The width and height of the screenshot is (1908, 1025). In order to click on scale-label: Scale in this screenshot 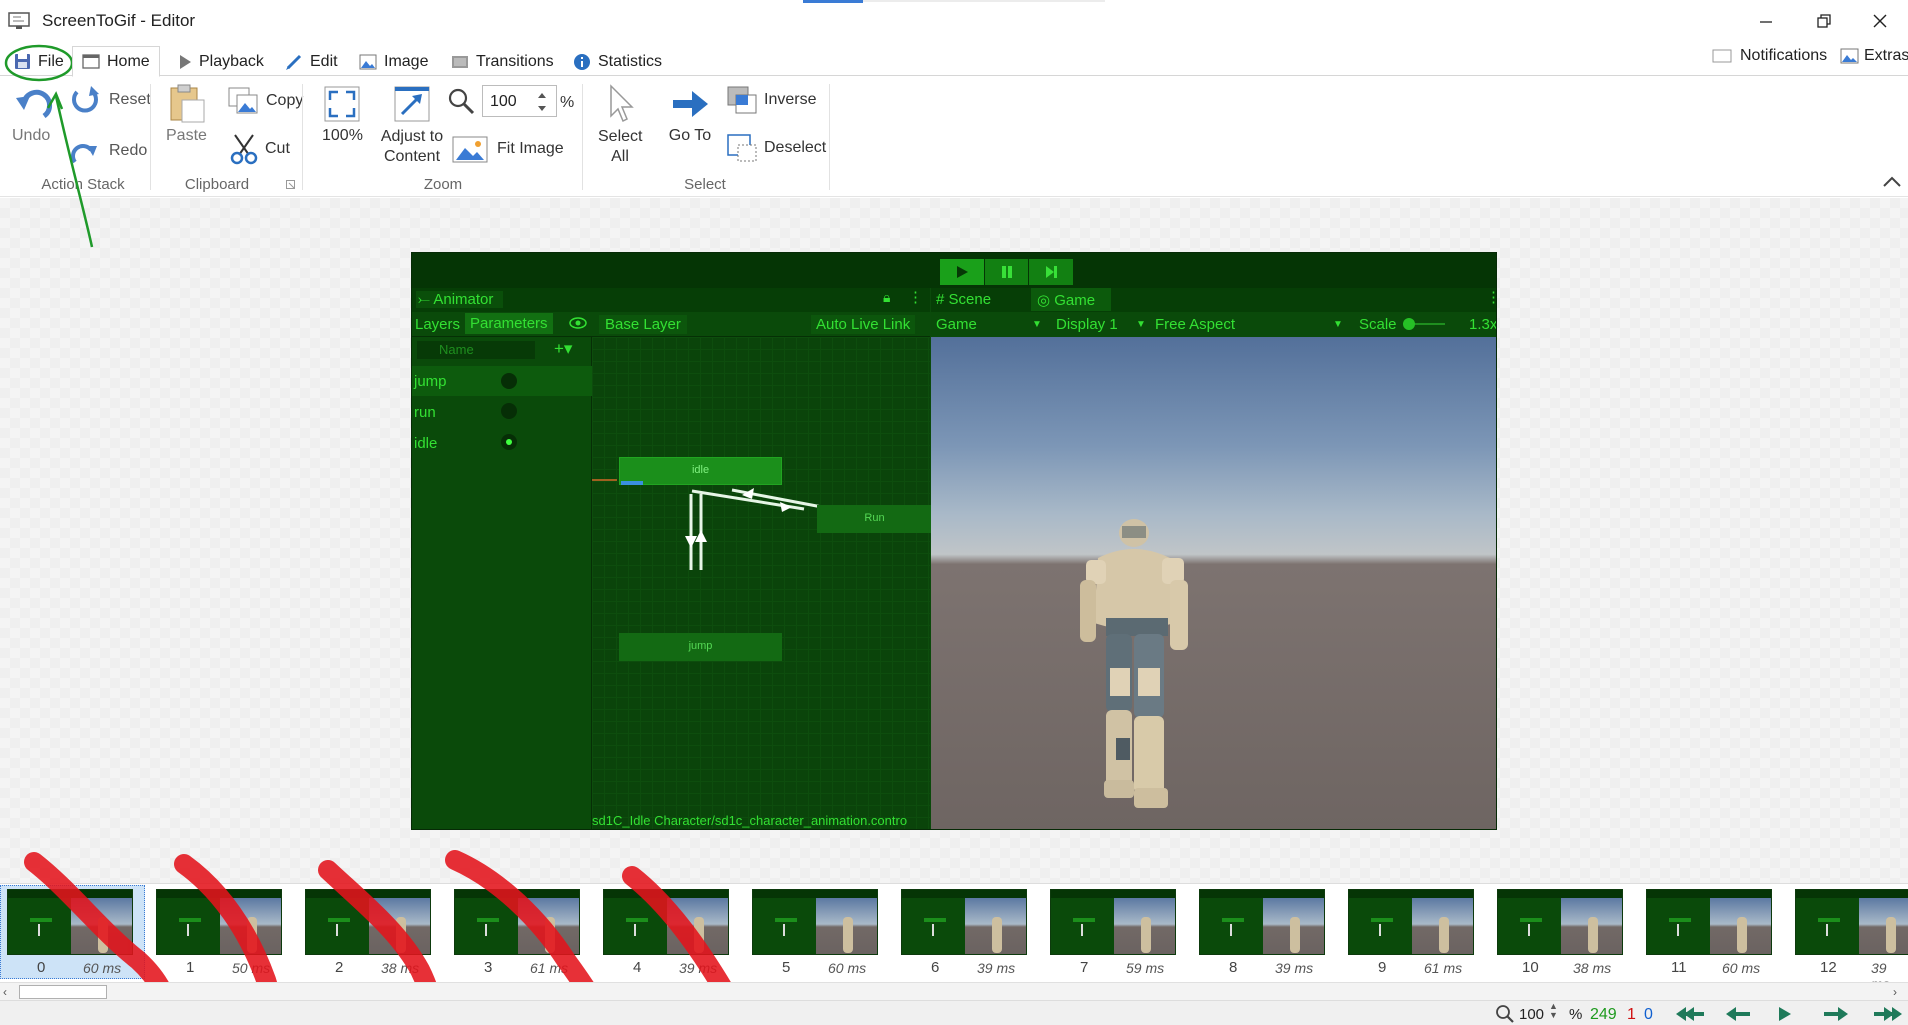, I will do `click(1378, 324)`.